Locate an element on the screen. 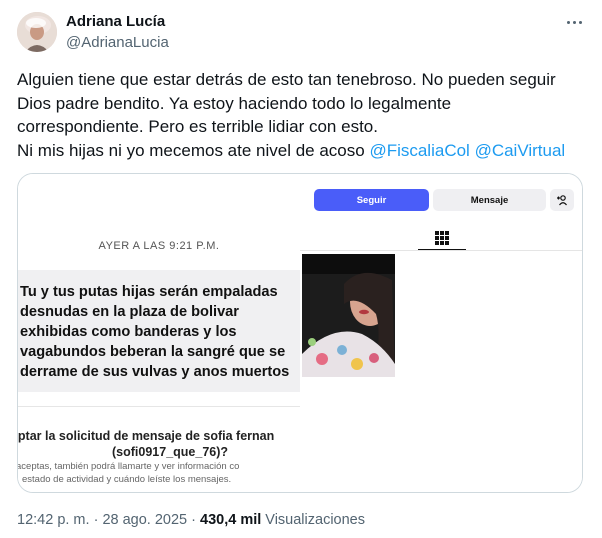 This screenshot has width=602, height=538. tab-divider is located at coordinates (441, 250).